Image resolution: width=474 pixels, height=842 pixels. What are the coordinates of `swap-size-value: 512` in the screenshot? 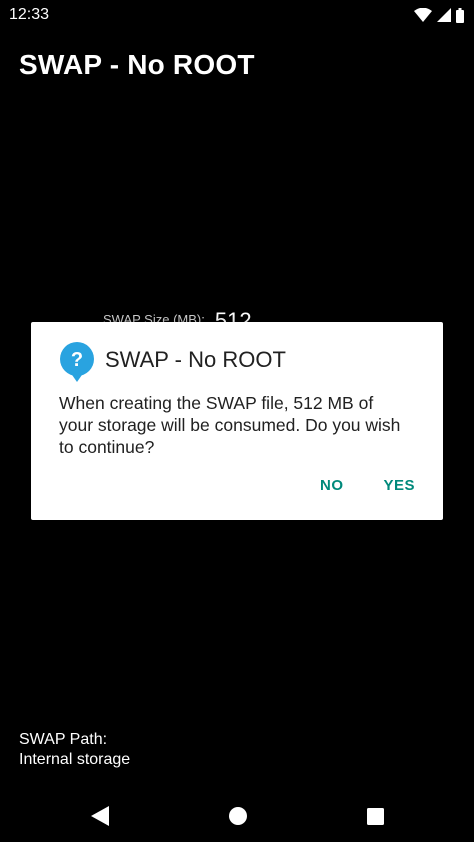 It's located at (233, 317).